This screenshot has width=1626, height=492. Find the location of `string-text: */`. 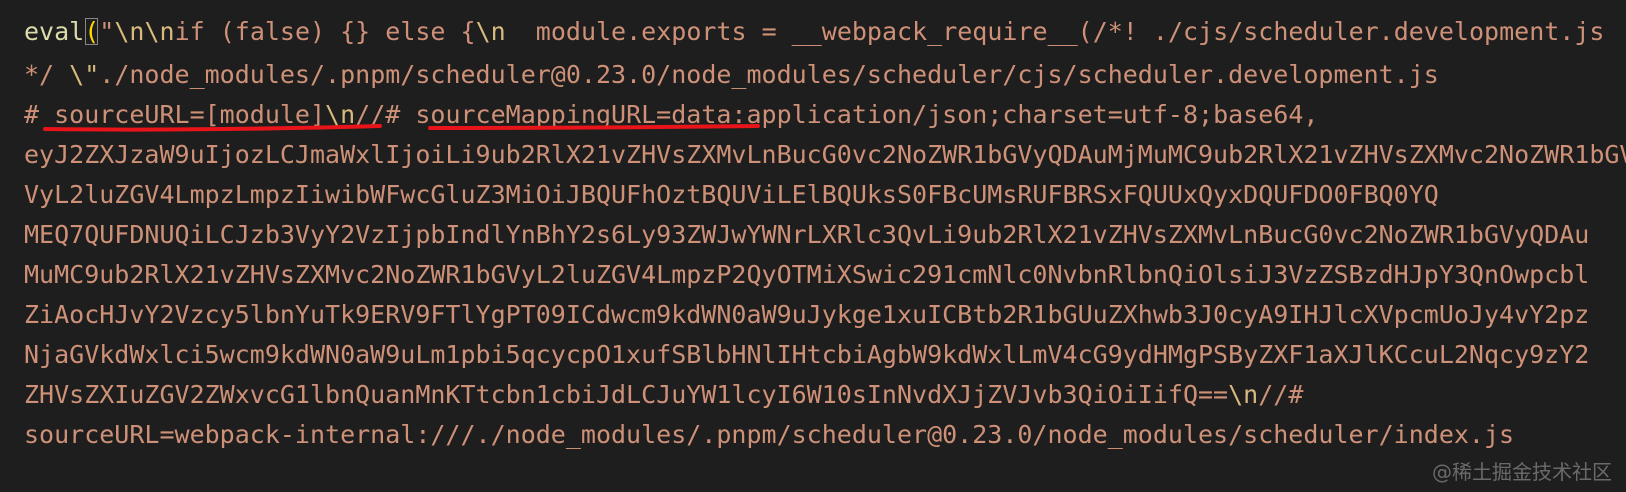

string-text: */ is located at coordinates (47, 74).